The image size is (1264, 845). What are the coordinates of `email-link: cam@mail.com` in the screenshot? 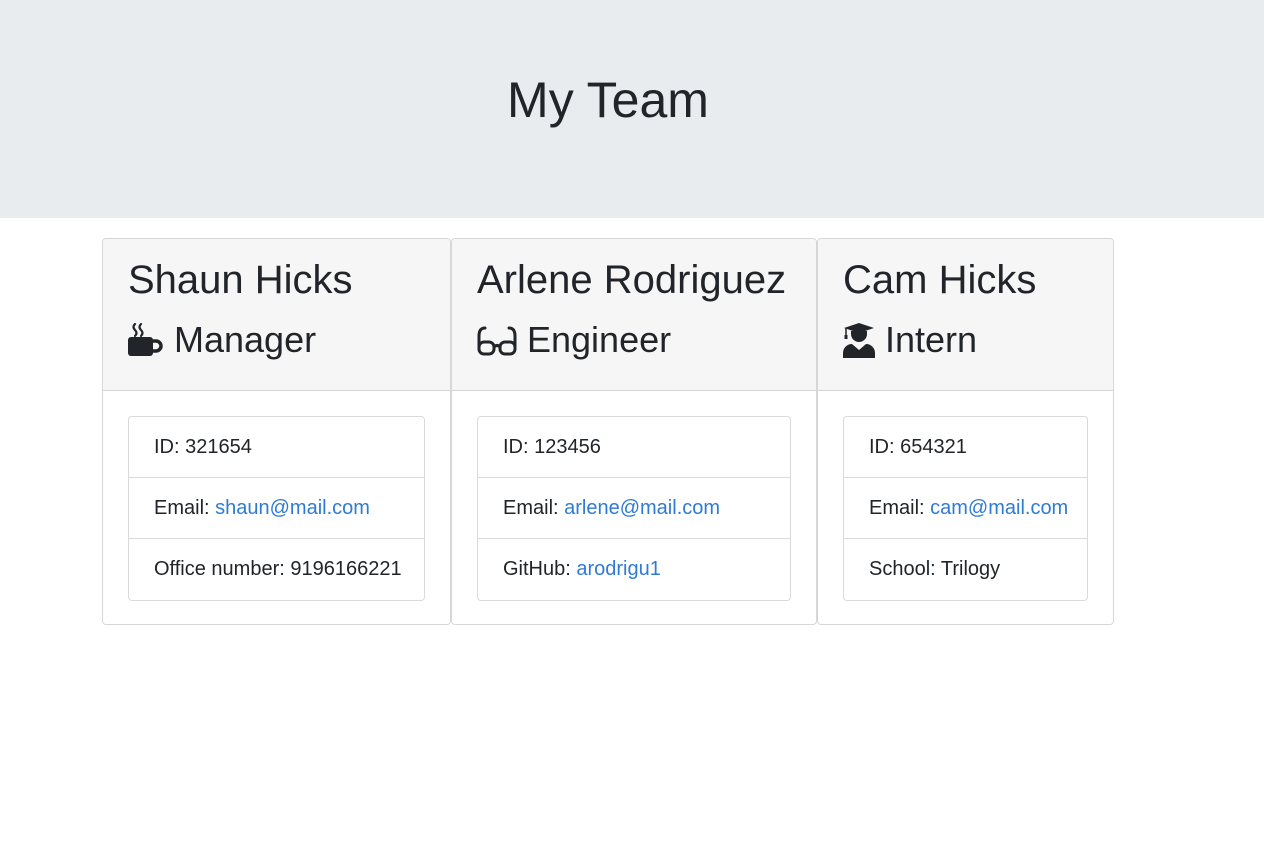 It's located at (999, 508).